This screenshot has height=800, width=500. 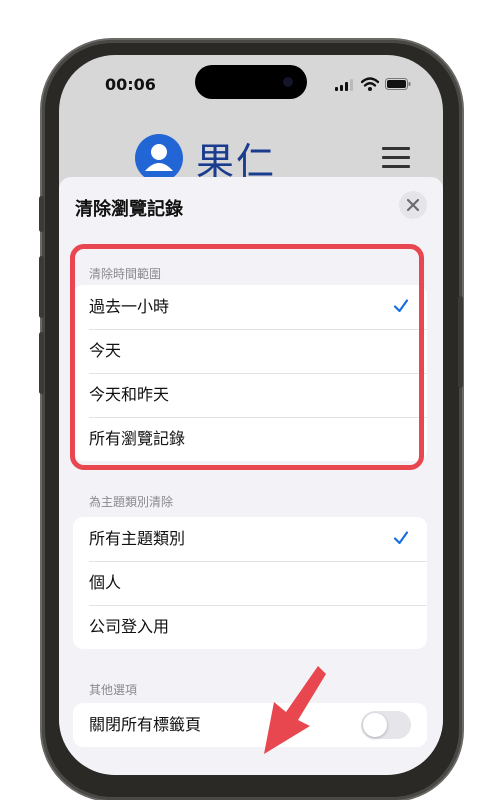 I want to click on cellular-signal-icon, so click(x=344, y=85).